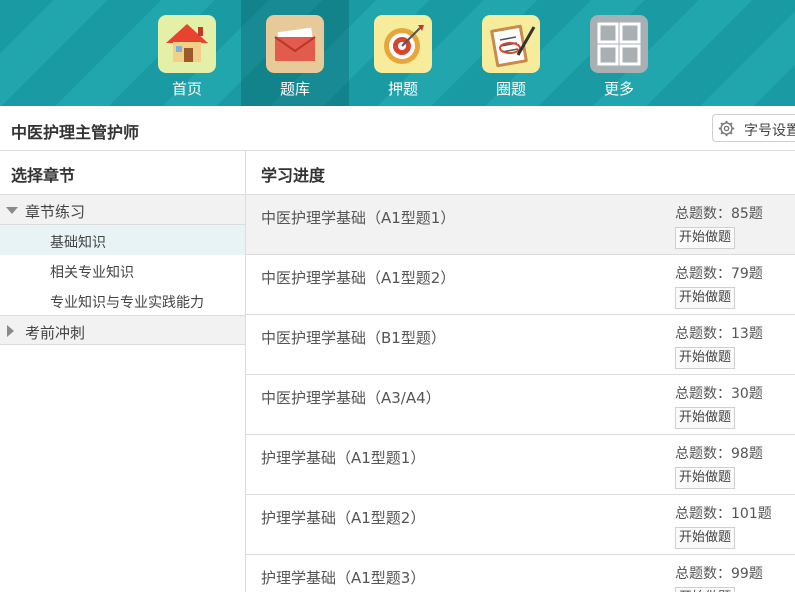 This screenshot has height=592, width=795. I want to click on nav-label: 更多, so click(618, 89).